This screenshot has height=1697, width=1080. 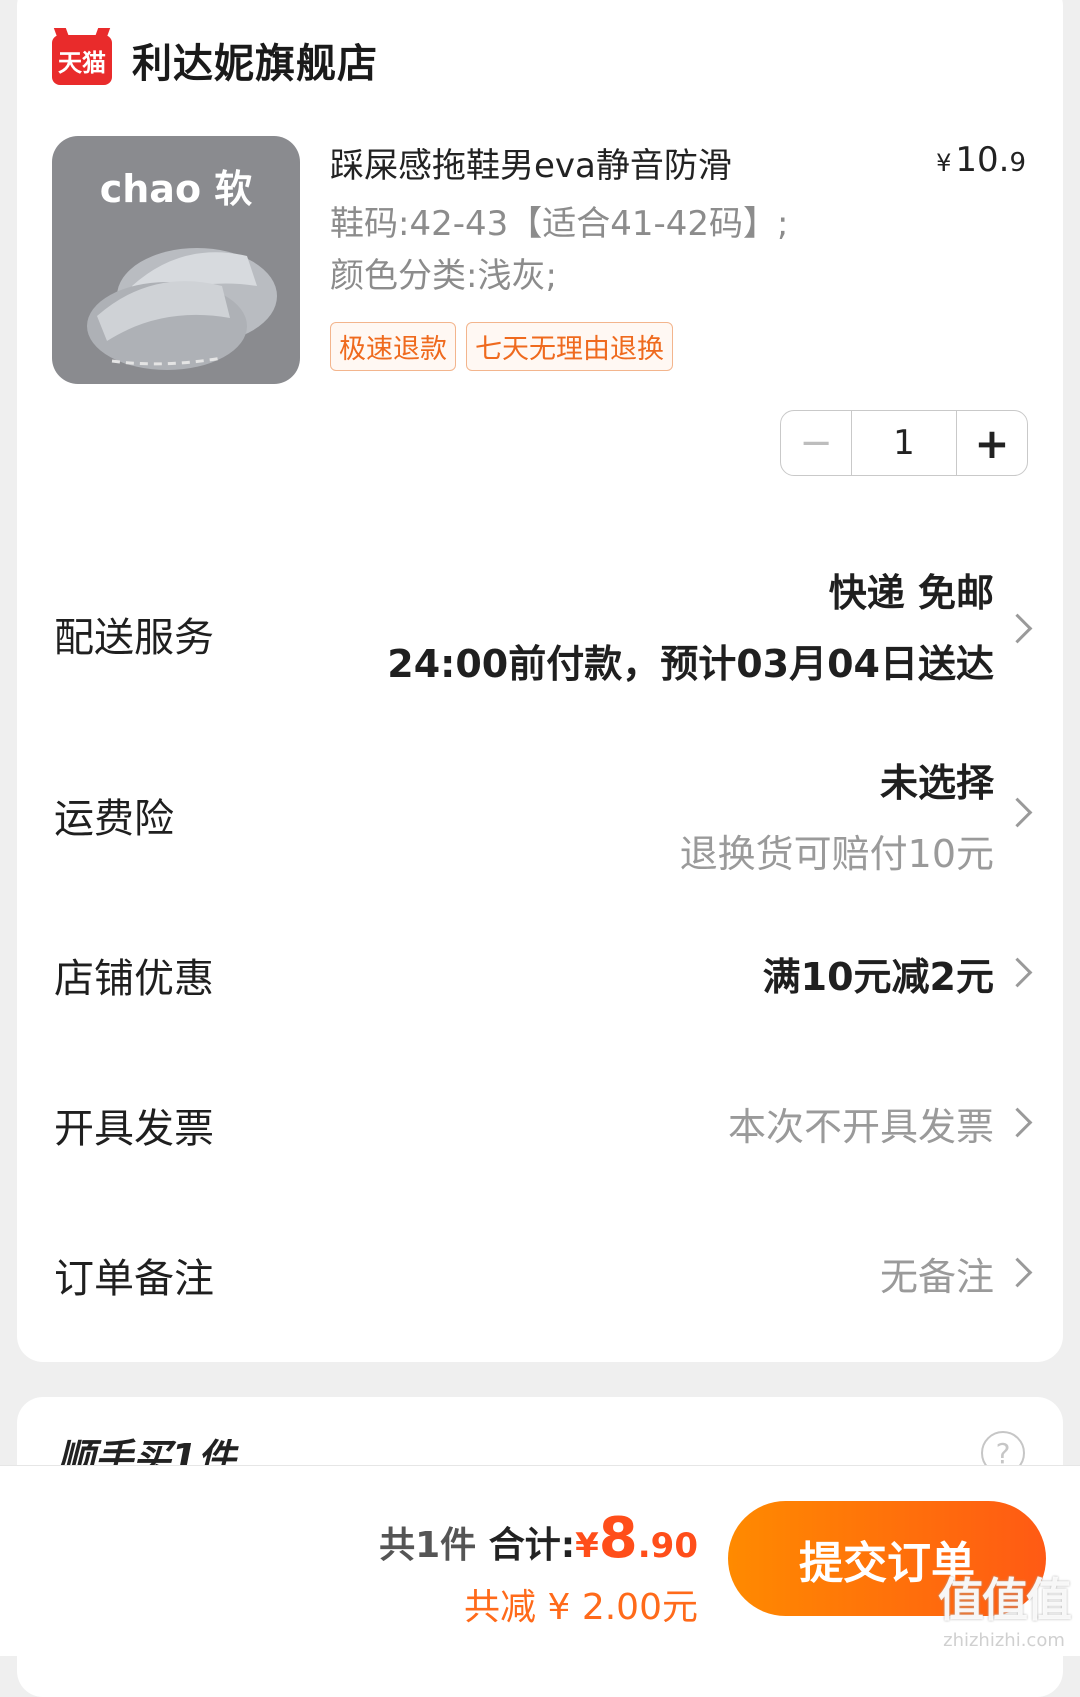 I want to click on quantity-stepper: − 1 +, so click(x=904, y=443).